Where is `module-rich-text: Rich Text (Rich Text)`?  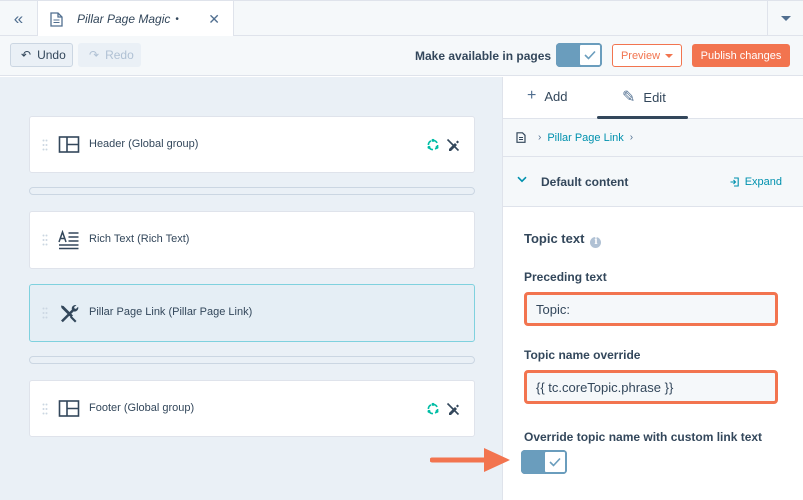
module-rich-text: Rich Text (Rich Text) is located at coordinates (252, 240).